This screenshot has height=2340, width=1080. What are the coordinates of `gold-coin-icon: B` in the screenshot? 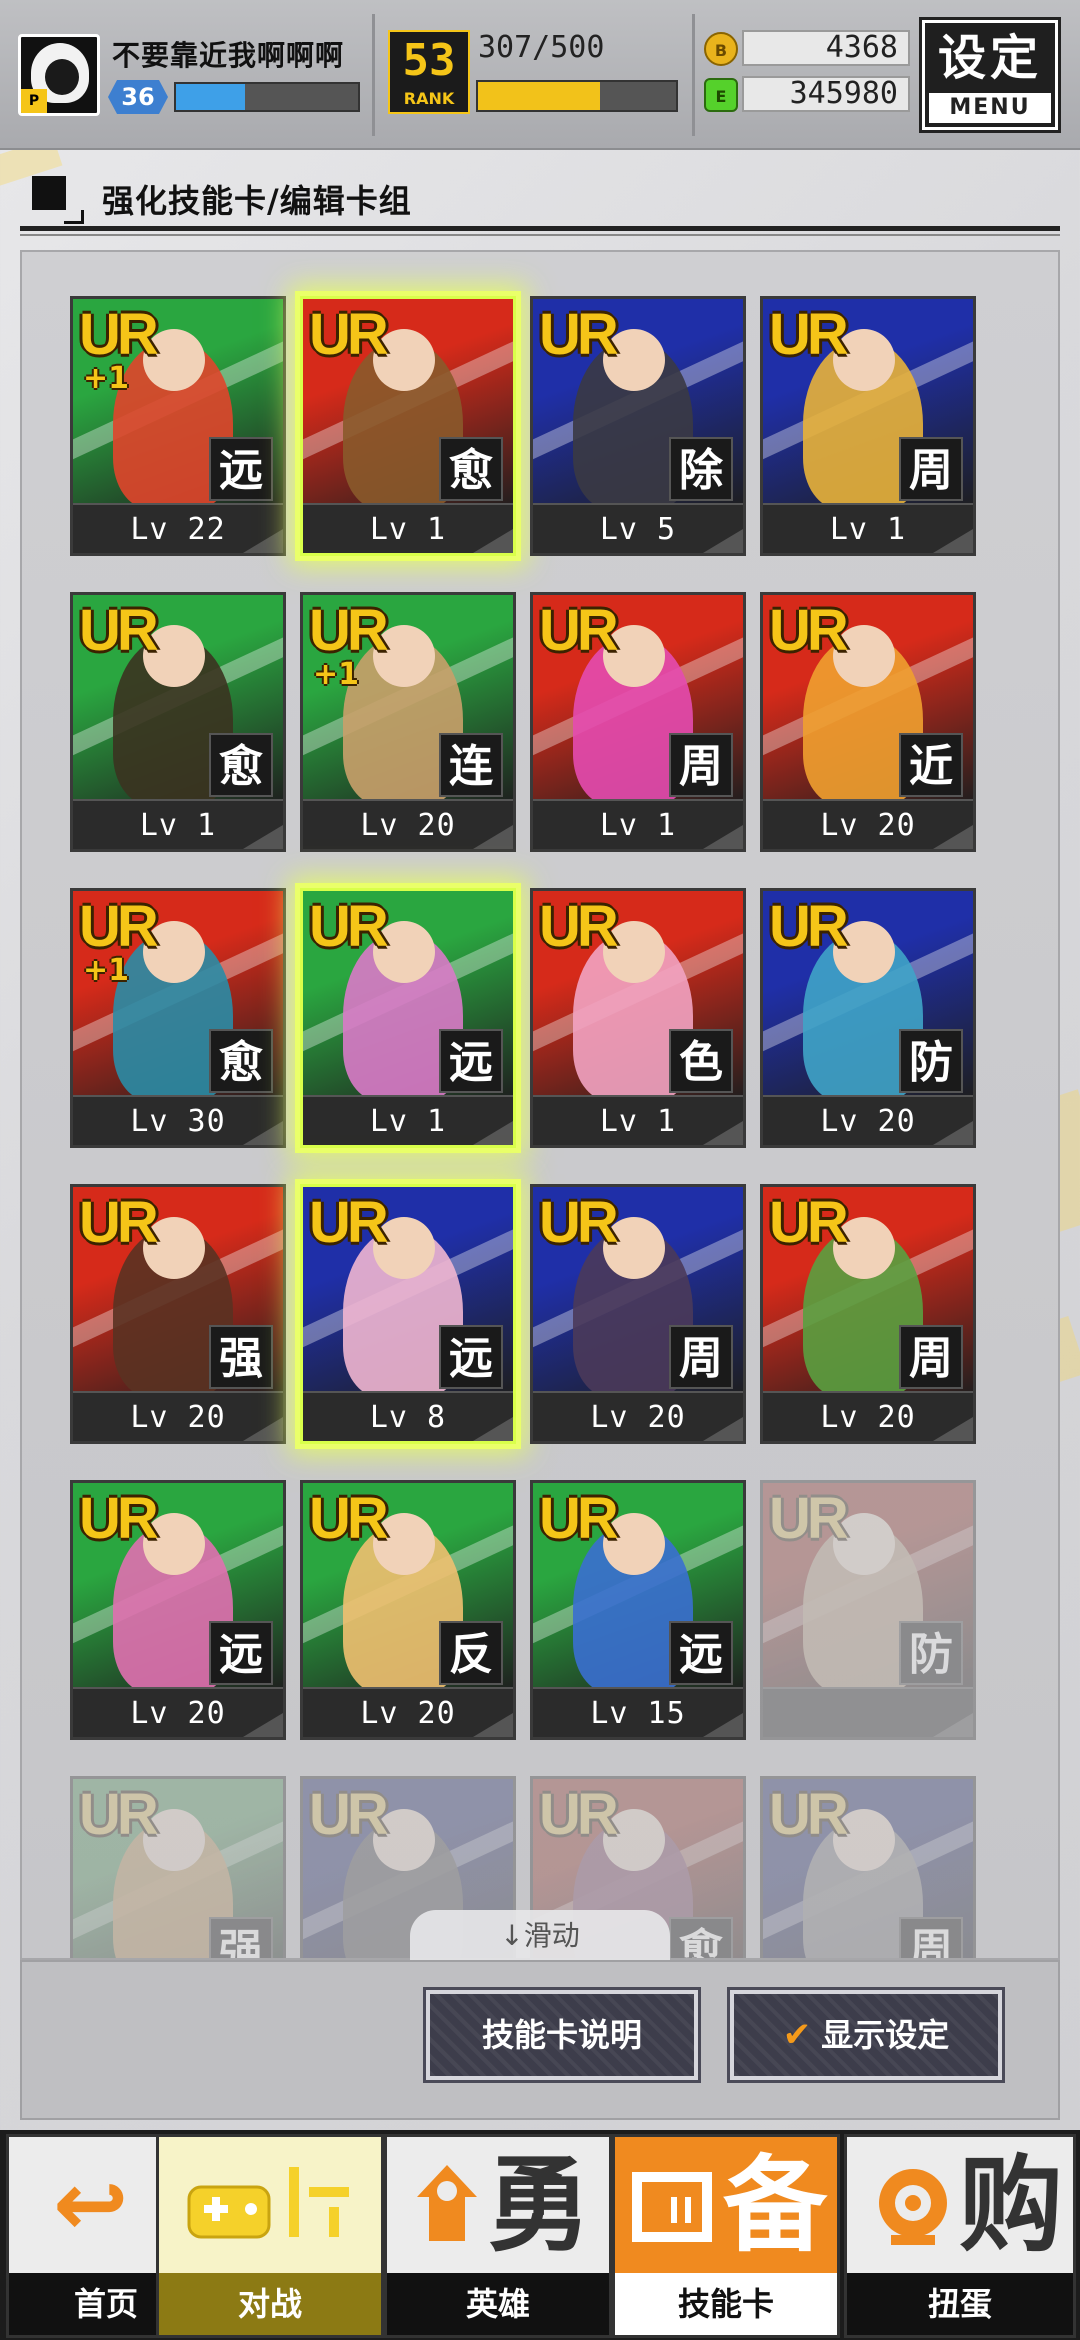 It's located at (721, 49).